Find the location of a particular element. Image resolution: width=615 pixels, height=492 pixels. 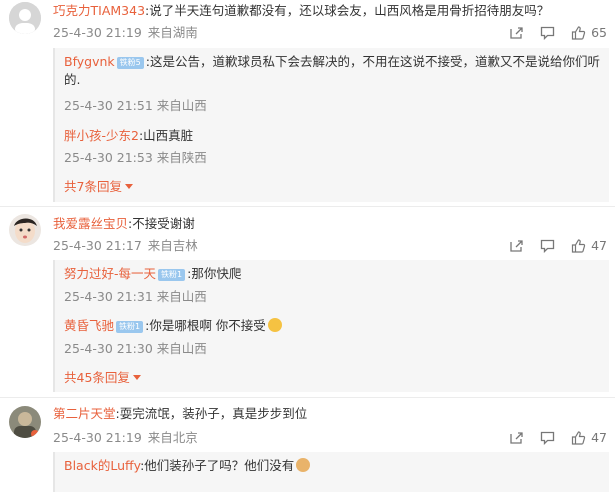

comment-username: 第二片天堂 is located at coordinates (84, 413).